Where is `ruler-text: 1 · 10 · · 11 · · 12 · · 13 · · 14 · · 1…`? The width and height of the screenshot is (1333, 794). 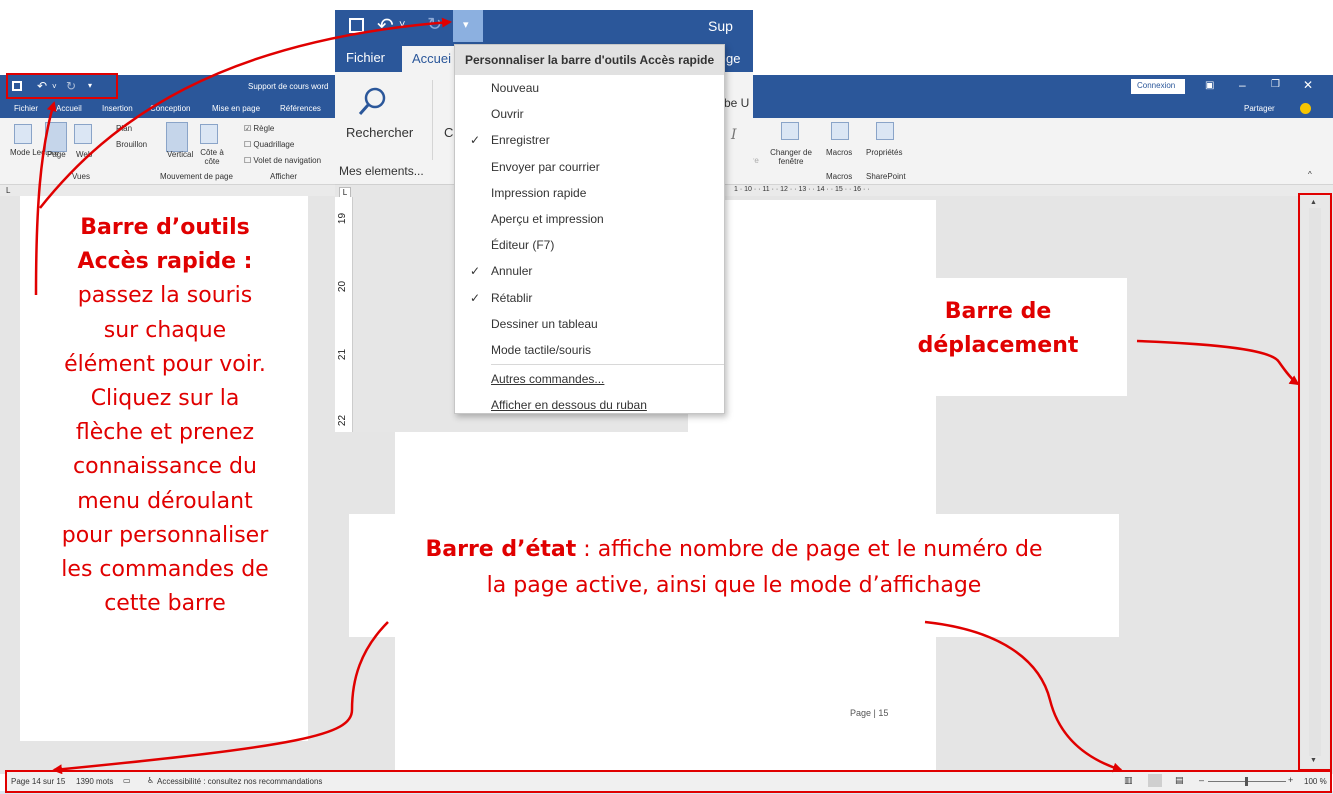 ruler-text: 1 · 10 · · 11 · · 12 · · 13 · · 14 · · 1… is located at coordinates (802, 189).